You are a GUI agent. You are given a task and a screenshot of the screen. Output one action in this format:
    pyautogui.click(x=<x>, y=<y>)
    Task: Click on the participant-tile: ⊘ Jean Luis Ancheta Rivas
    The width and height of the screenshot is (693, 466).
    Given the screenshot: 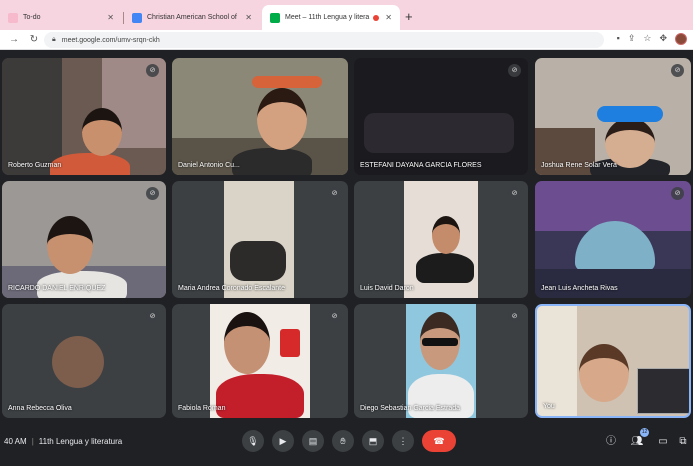 What is the action you would take?
    pyautogui.click(x=613, y=239)
    